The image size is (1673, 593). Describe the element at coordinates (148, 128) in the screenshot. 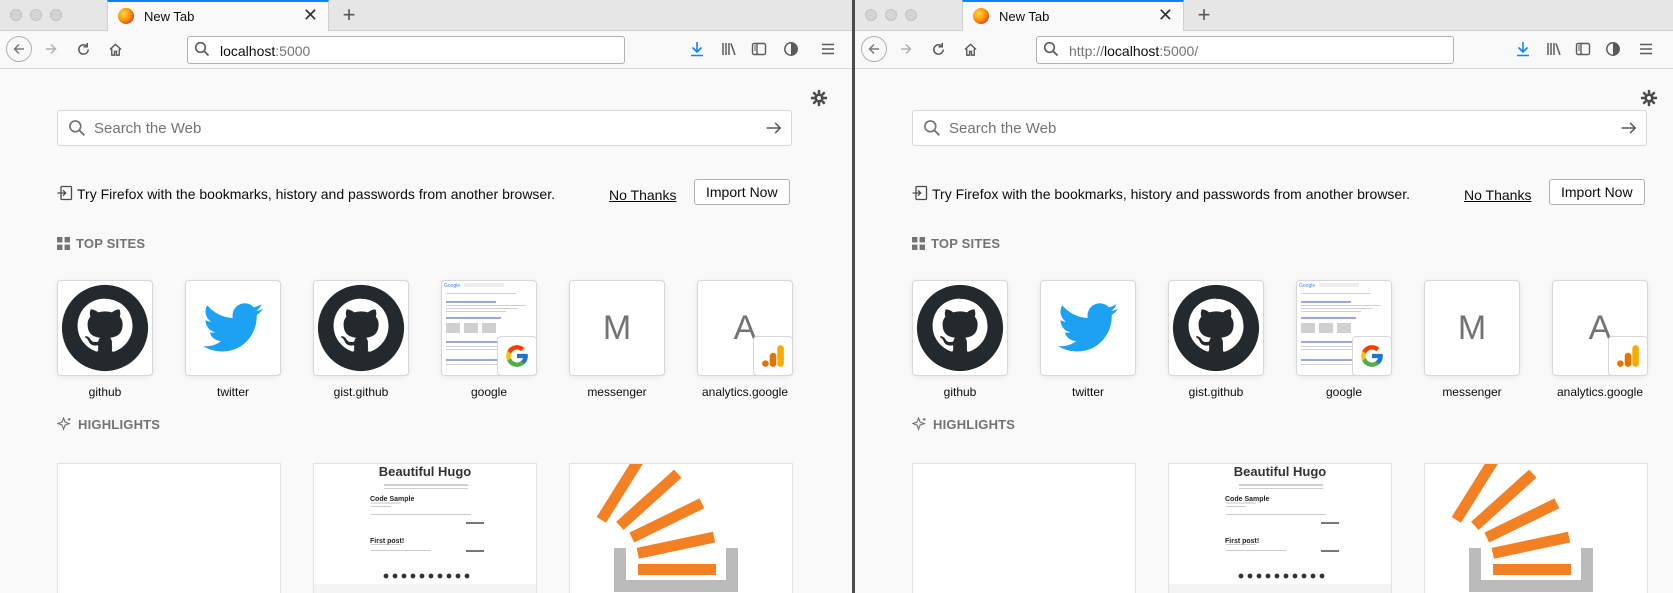

I see `search-placeholder: Search the Web` at that location.